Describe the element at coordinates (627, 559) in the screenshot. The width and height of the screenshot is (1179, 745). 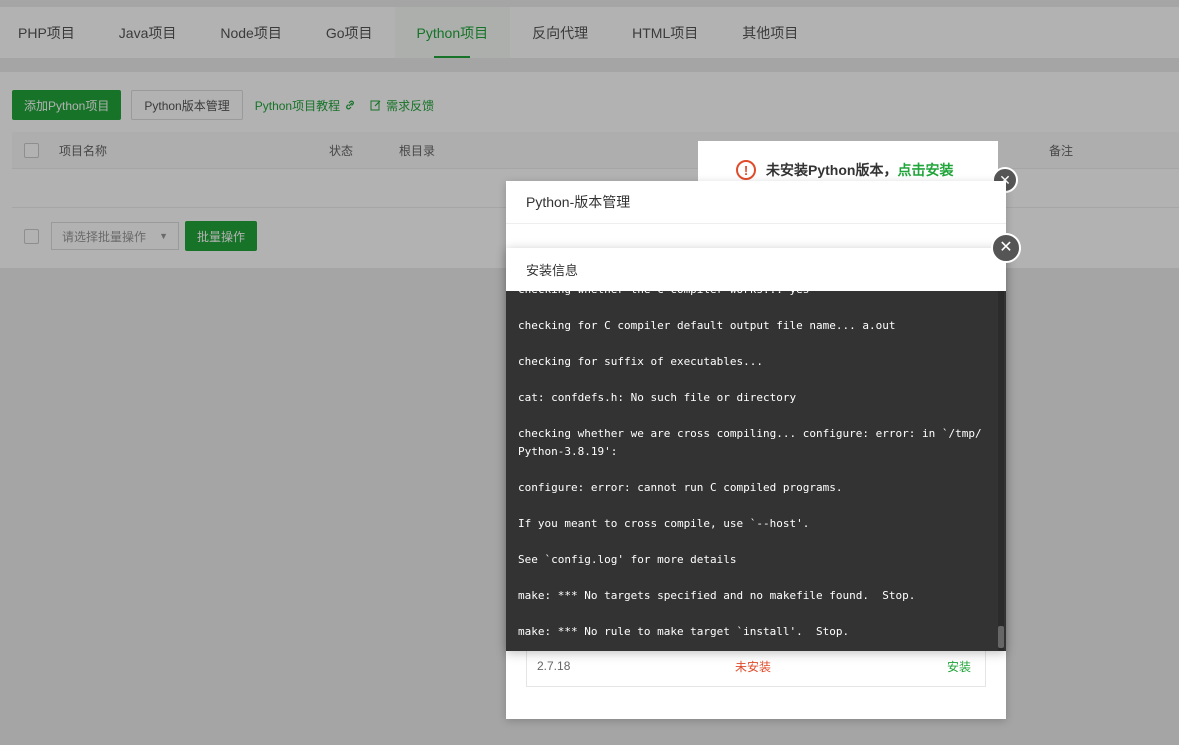
I see `log-line: See `config.log' for more details` at that location.